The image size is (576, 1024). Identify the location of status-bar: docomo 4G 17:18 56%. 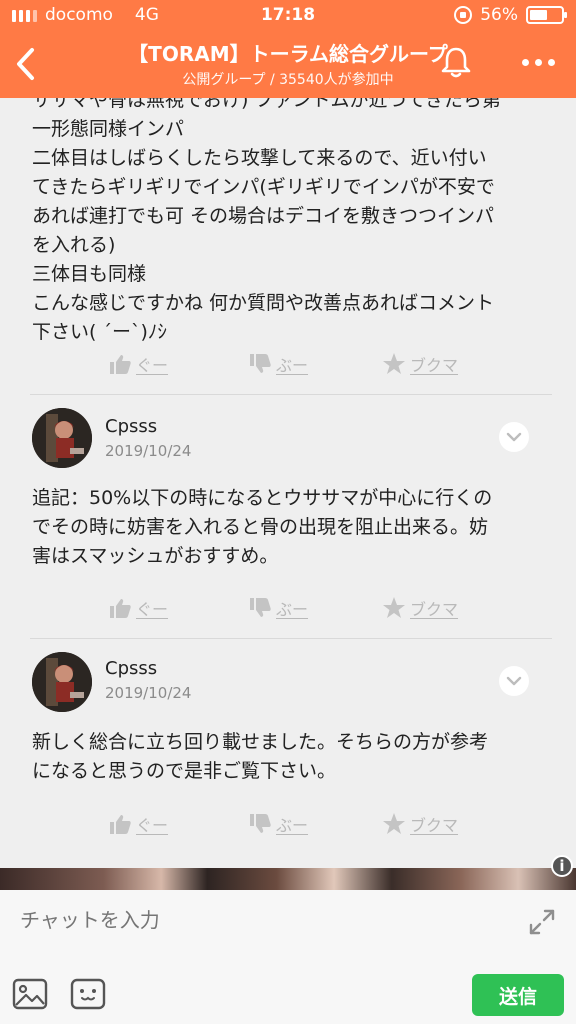
(288, 16).